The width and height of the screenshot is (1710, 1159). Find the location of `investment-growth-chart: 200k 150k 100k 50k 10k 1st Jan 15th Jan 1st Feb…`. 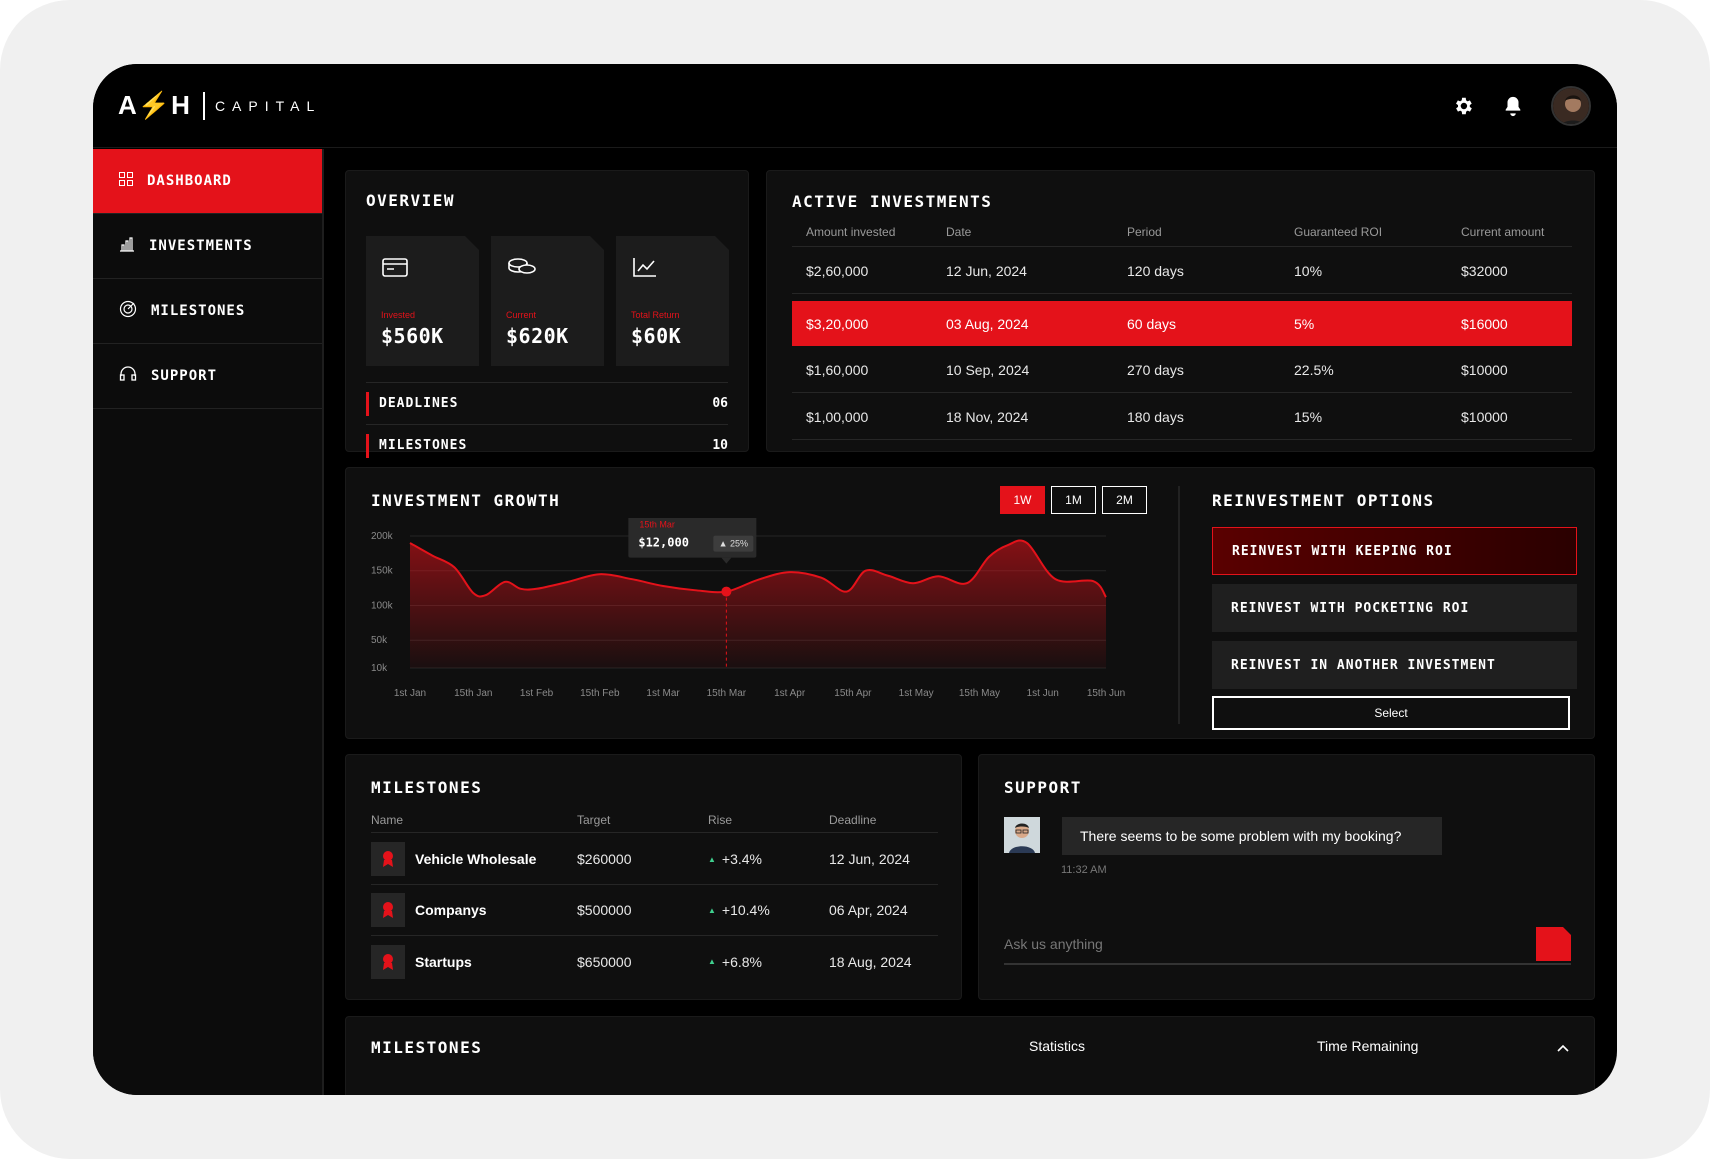

investment-growth-chart: 200k 150k 100k 50k 10k 1st Jan 15th Jan 1st Feb… is located at coordinates (746, 623).